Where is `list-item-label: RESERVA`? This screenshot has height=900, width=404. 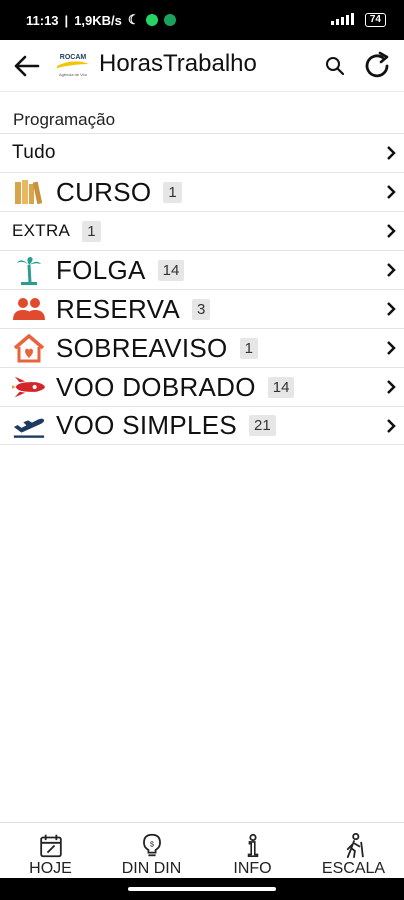
list-item-label: RESERVA is located at coordinates (118, 308).